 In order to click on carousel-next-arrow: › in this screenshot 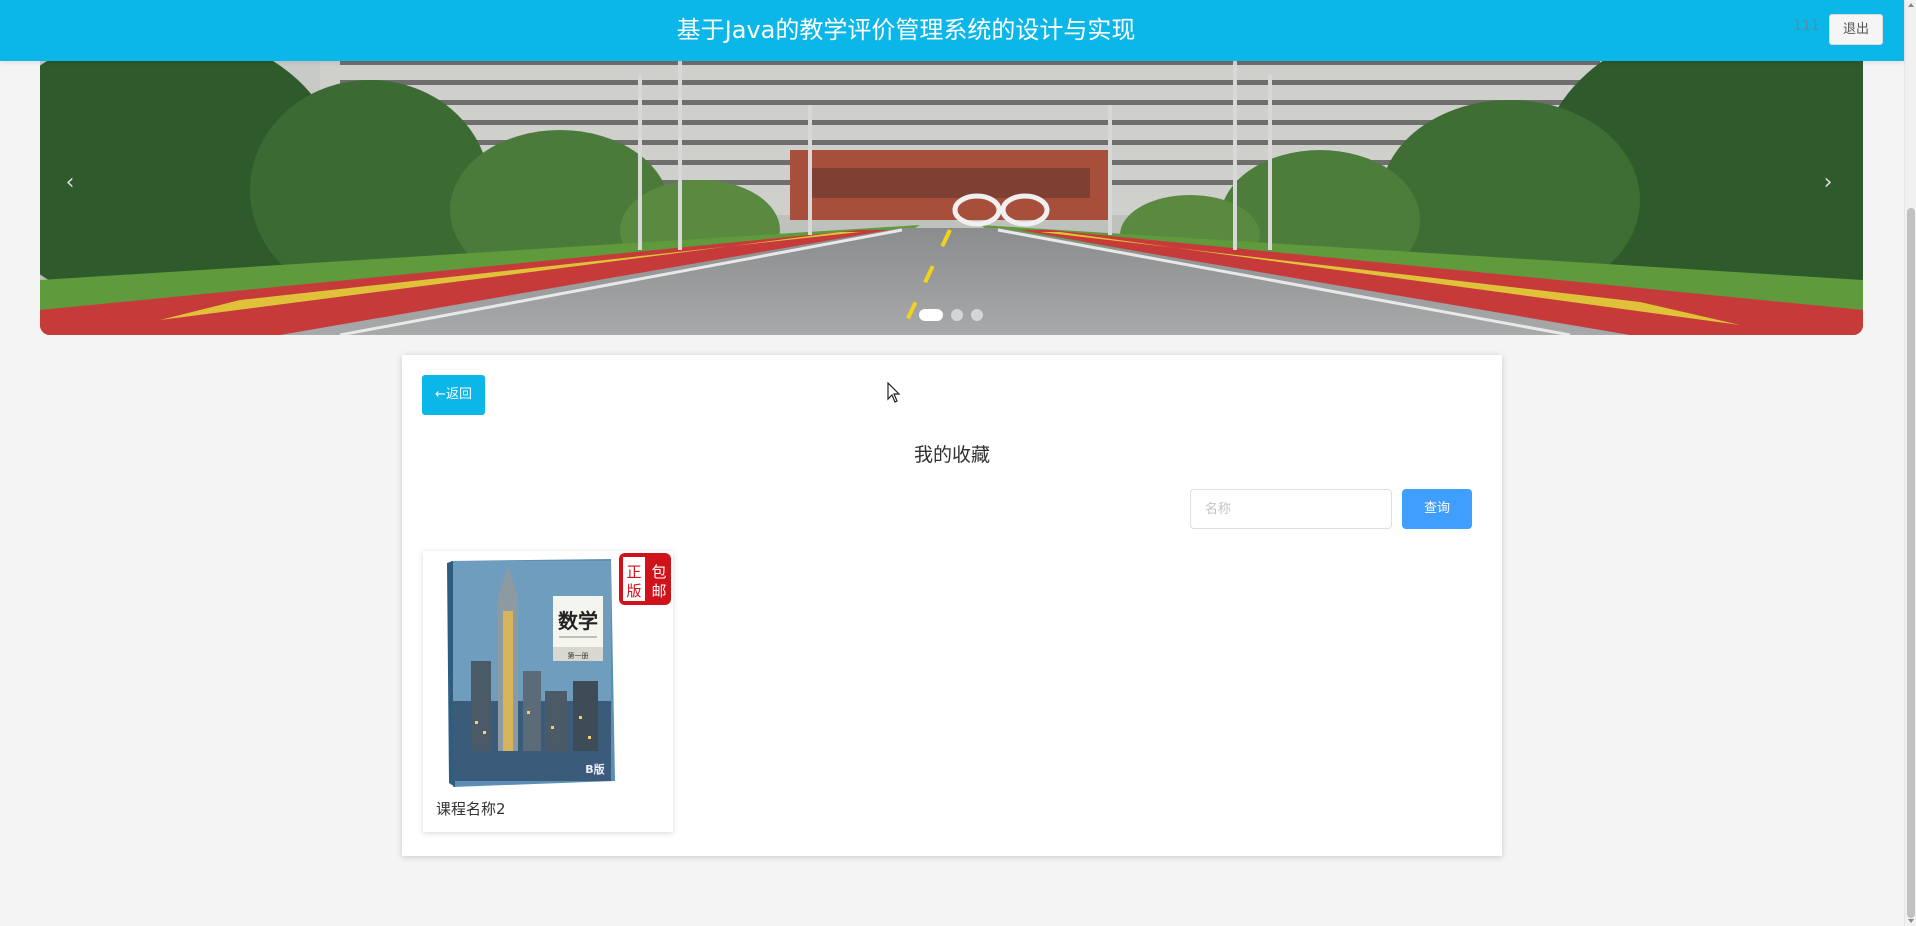, I will do `click(1828, 183)`.